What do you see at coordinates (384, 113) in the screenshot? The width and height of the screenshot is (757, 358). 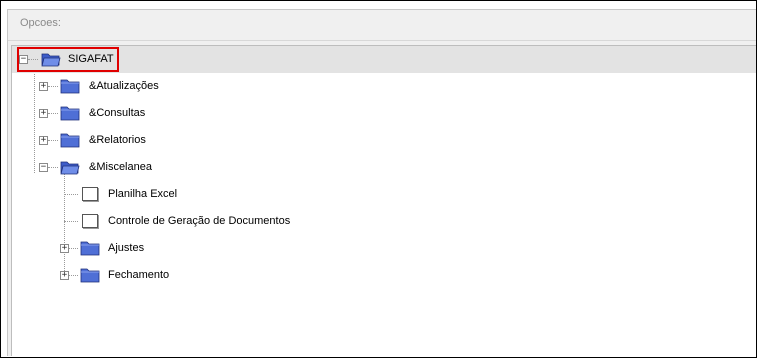 I see `tree-node-consultas: + &Consultas` at bounding box center [384, 113].